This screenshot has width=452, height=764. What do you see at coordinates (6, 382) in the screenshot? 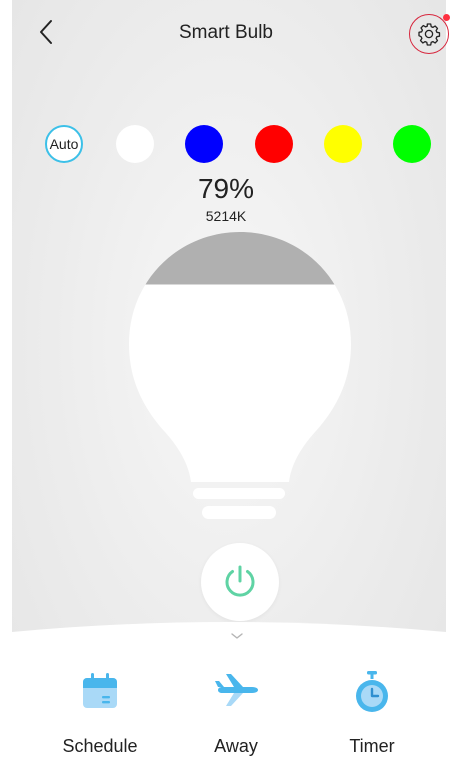
I see `left-edge` at bounding box center [6, 382].